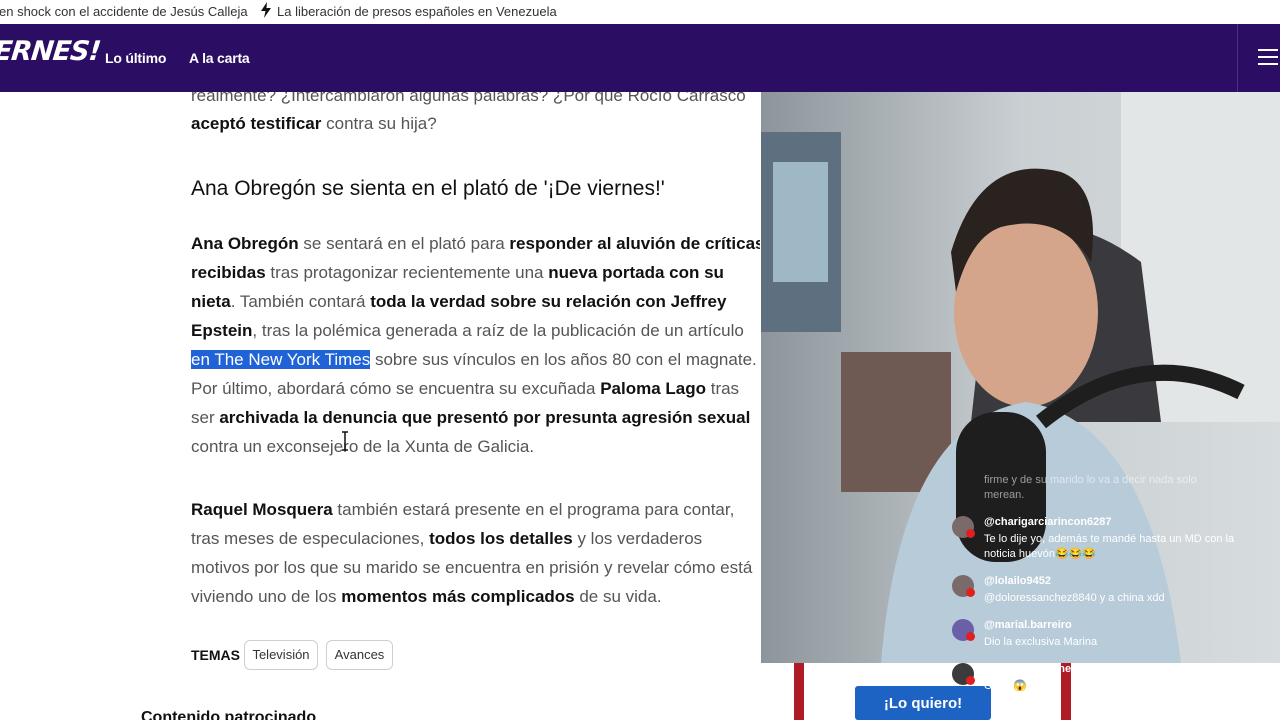 This screenshot has height=722, width=1280. What do you see at coordinates (1030, 669) in the screenshot?
I see `chat-username: @NymphMartínez` at bounding box center [1030, 669].